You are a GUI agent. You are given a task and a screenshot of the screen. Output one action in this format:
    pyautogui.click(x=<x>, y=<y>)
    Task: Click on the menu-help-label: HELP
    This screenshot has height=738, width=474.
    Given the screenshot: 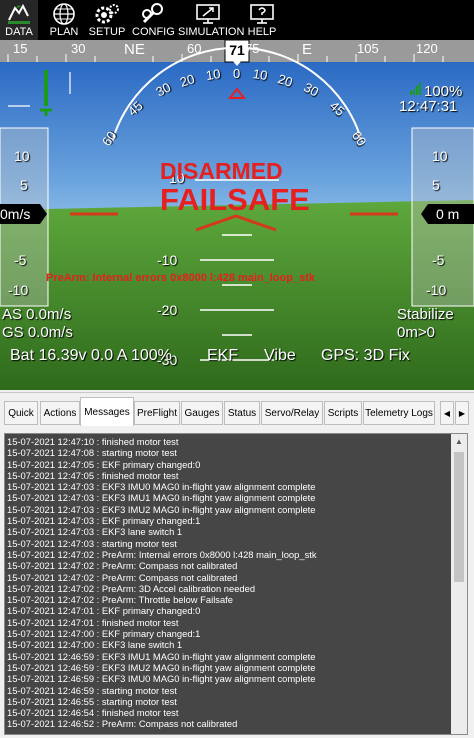 What is the action you would take?
    pyautogui.click(x=262, y=32)
    